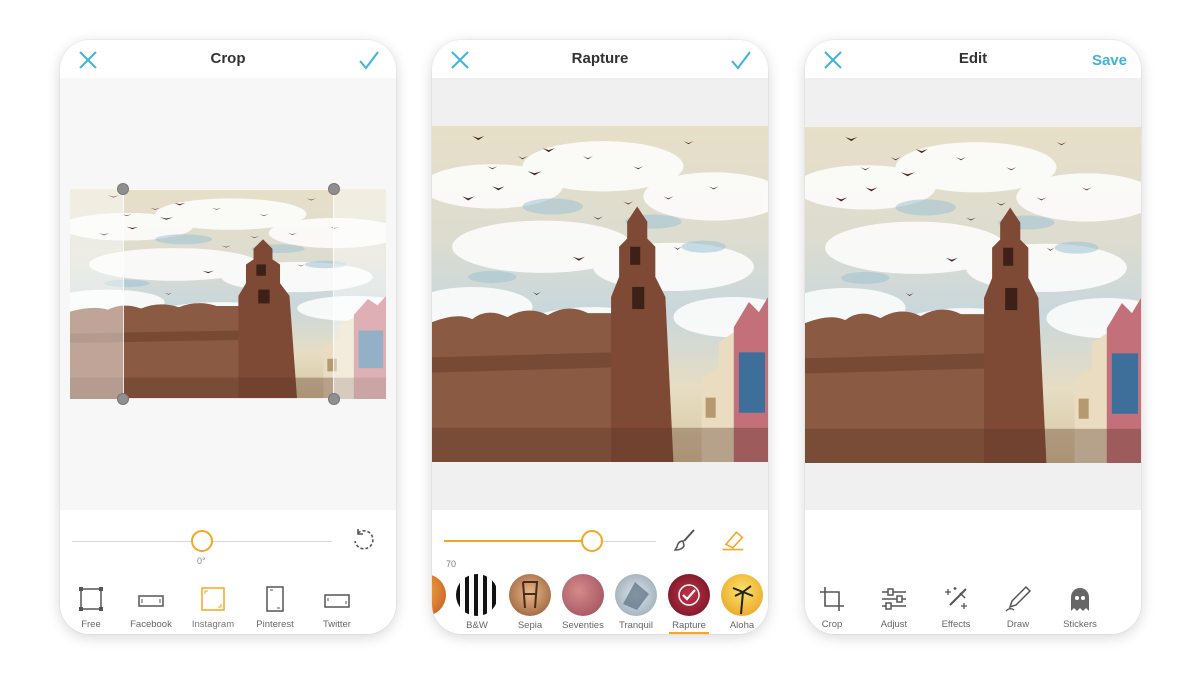 The height and width of the screenshot is (674, 1200). What do you see at coordinates (1080, 599) in the screenshot?
I see `ghost-icon` at bounding box center [1080, 599].